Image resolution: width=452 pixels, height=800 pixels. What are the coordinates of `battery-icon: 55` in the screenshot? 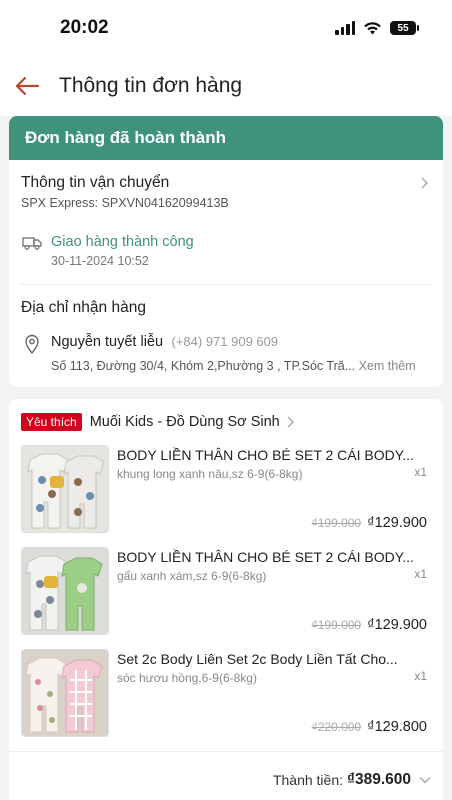 It's located at (404, 28).